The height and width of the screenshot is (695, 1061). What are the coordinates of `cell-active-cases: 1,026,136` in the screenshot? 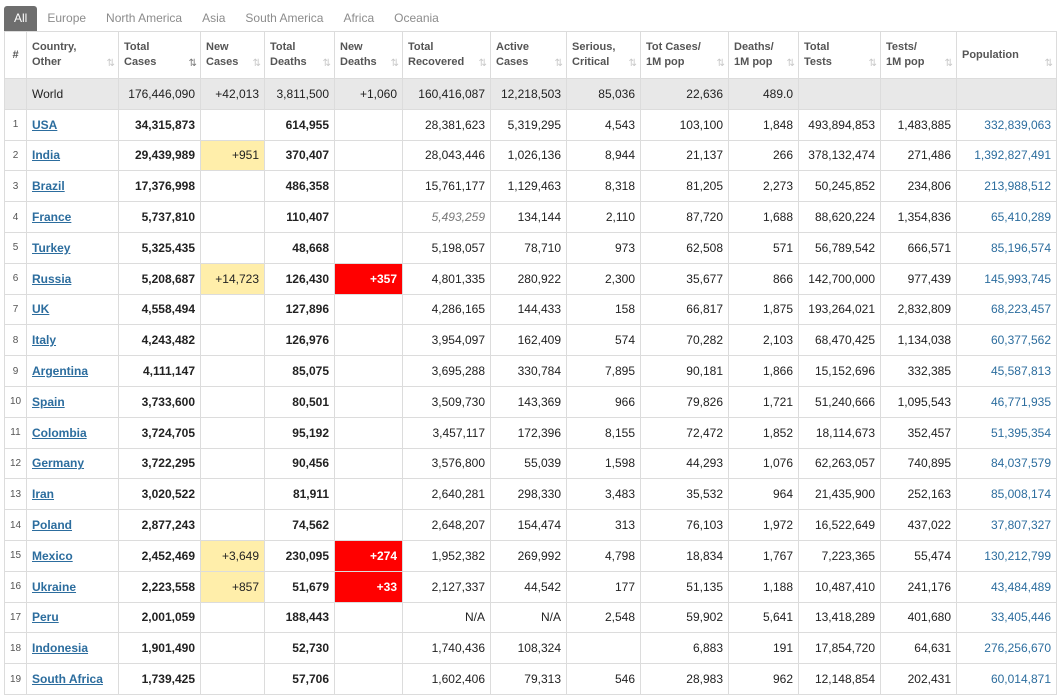 It's located at (528, 155).